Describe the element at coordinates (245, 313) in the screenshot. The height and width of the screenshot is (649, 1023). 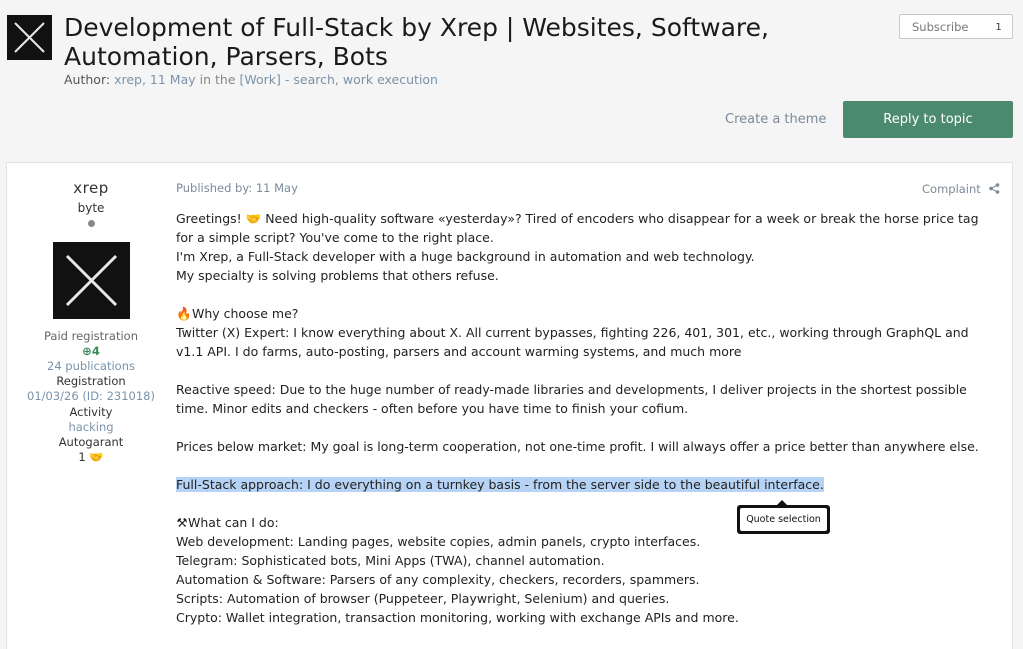
I see `why-heading-text: Why choose me?` at that location.